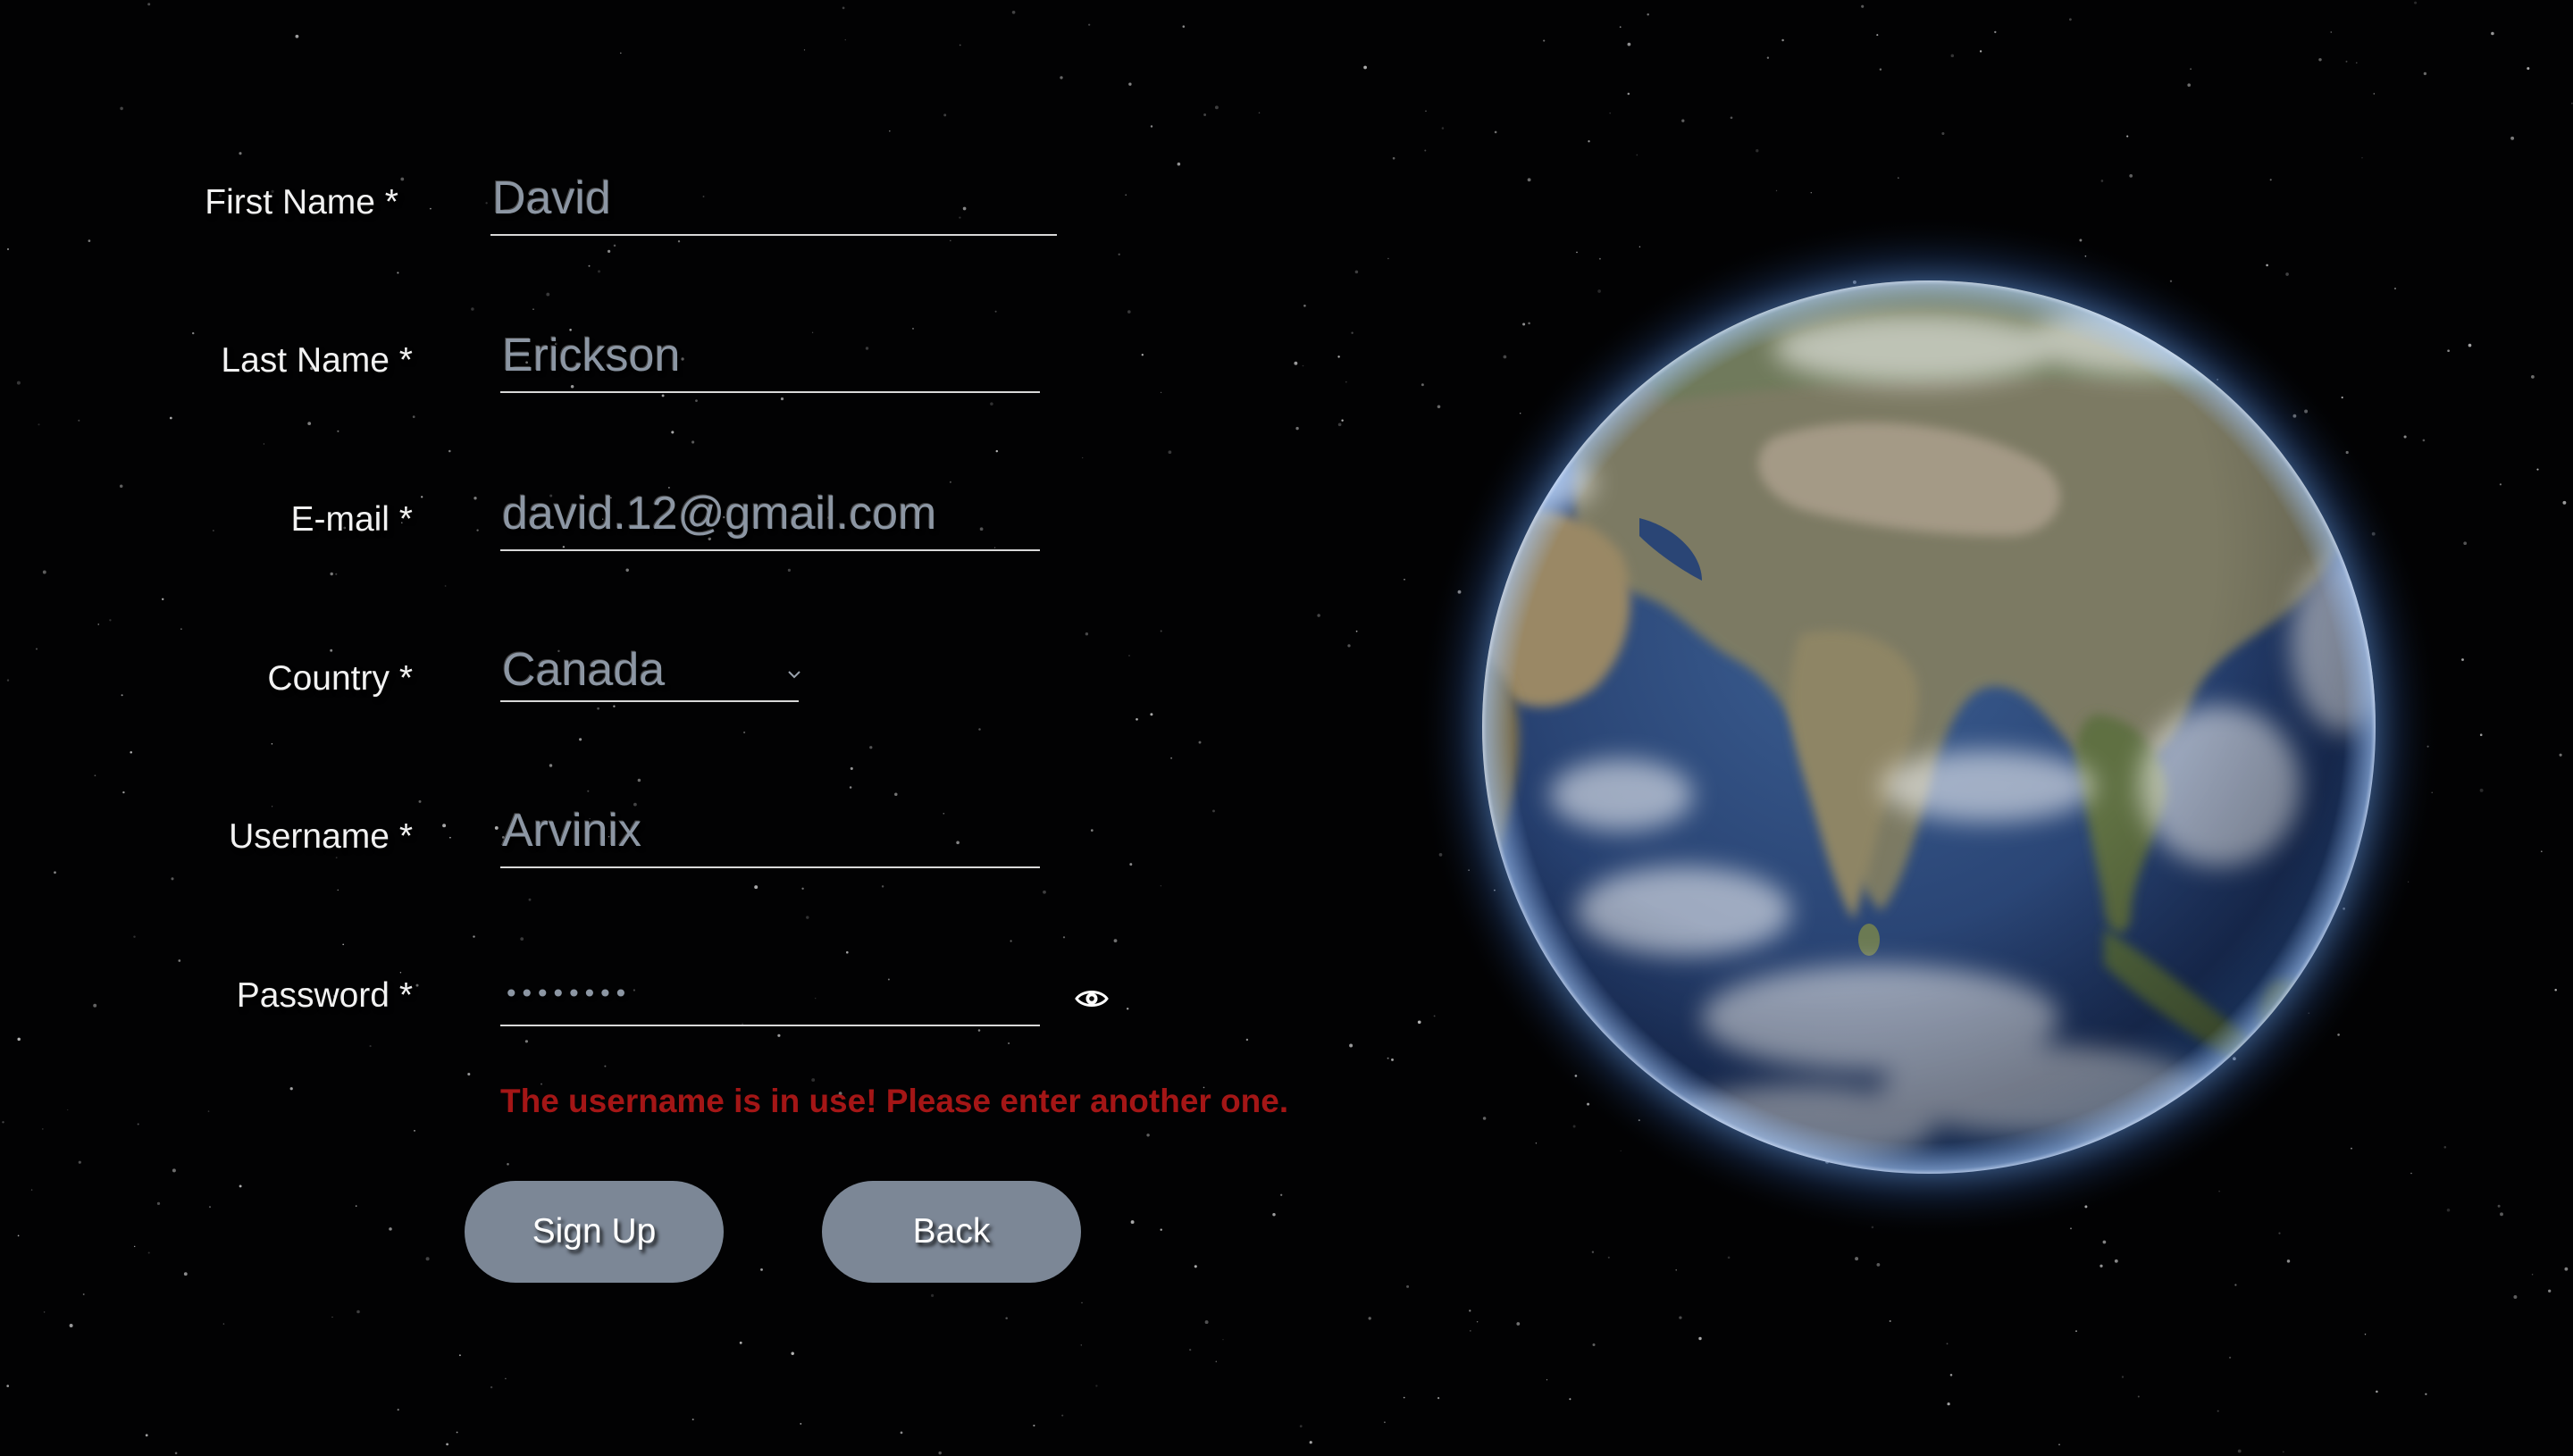 The image size is (2573, 1456). I want to click on country-select: Canada, so click(649, 670).